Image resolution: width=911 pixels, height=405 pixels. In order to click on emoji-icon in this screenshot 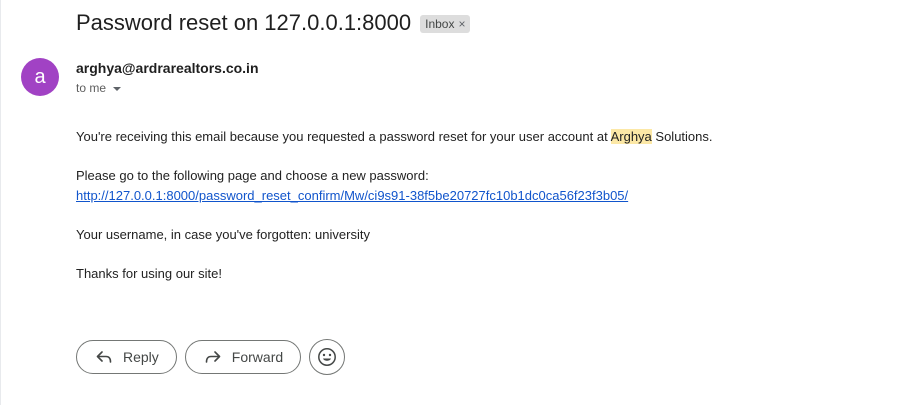, I will do `click(327, 357)`.